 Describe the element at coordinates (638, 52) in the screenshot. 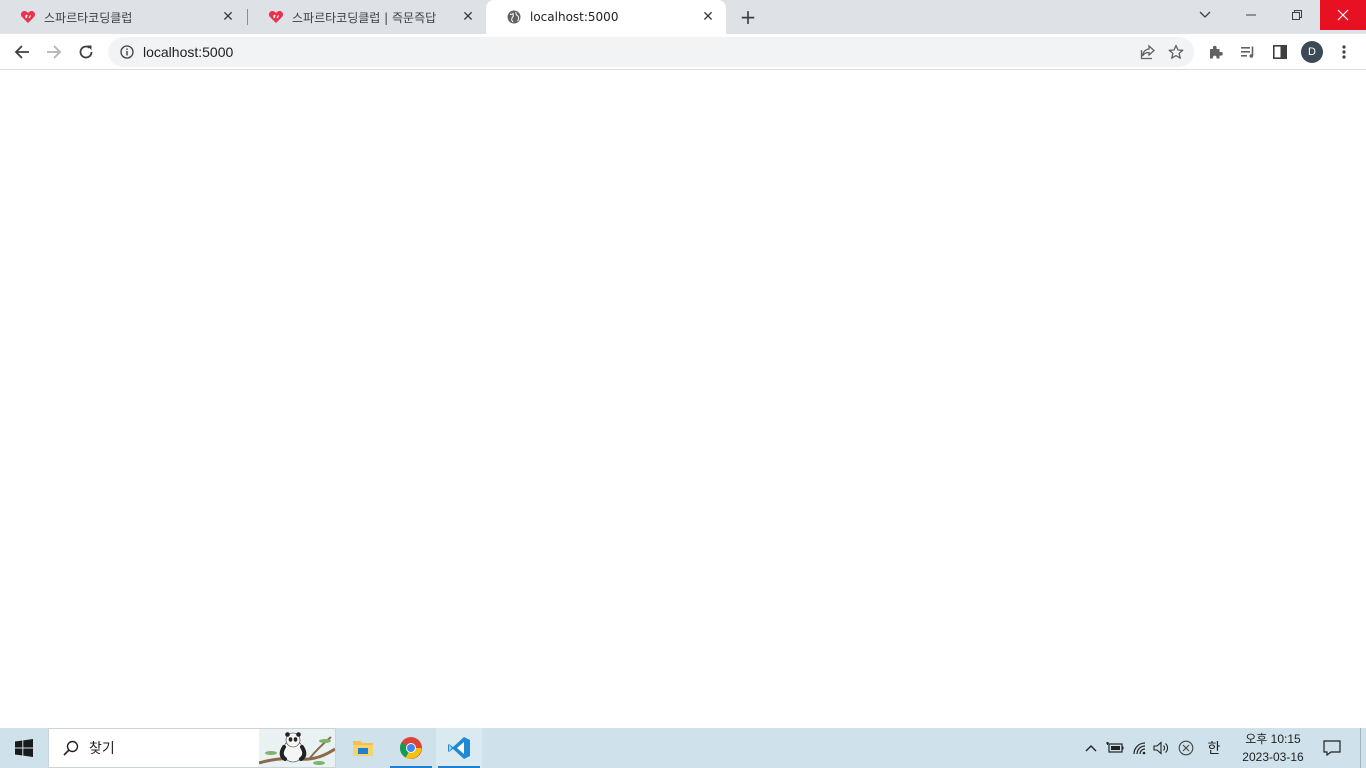

I see `url-text: localhost:5000` at that location.